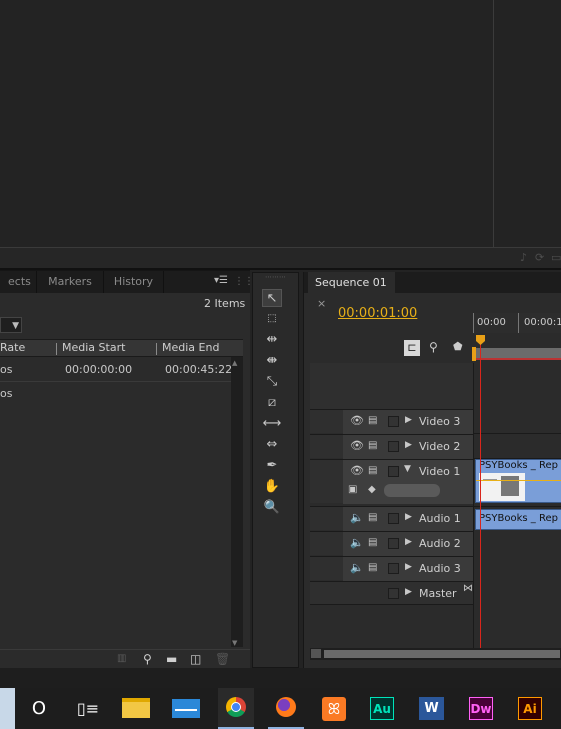 The width and height of the screenshot is (561, 729). I want to click on playhead, so click(480, 493).